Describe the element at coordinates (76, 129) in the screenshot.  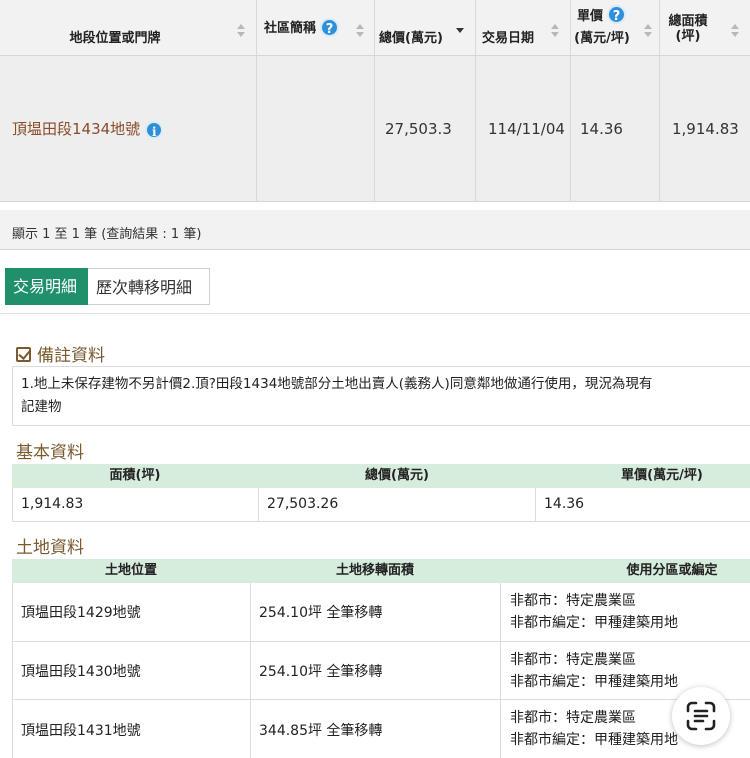
I see `location-link: 頂塭田段1434地號` at that location.